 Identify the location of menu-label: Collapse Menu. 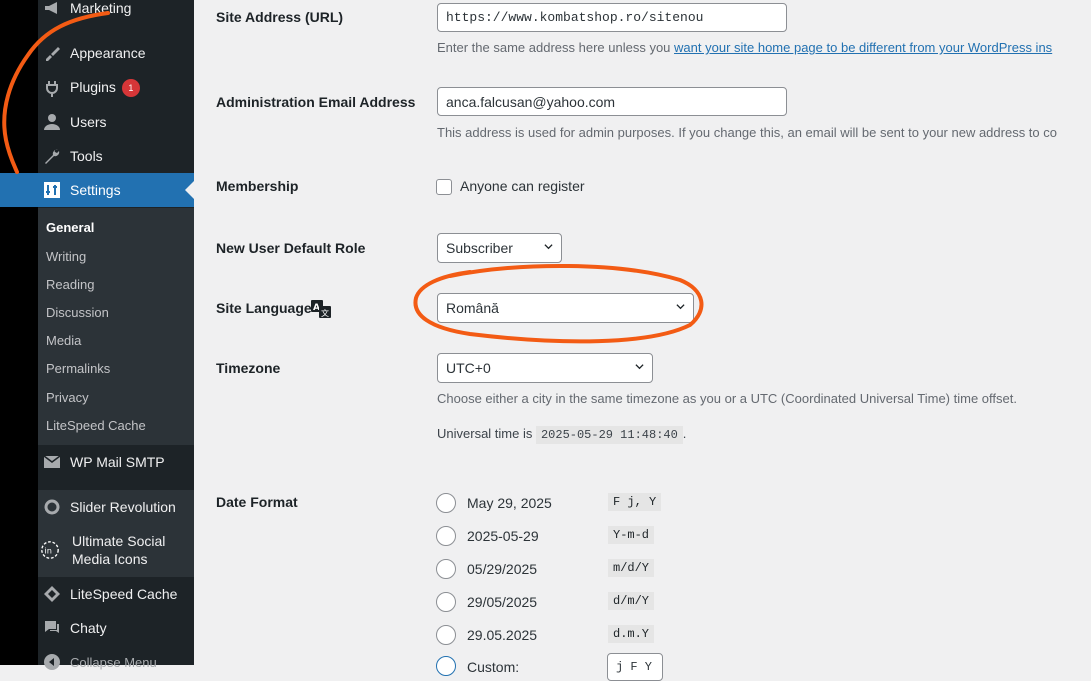
(113, 662).